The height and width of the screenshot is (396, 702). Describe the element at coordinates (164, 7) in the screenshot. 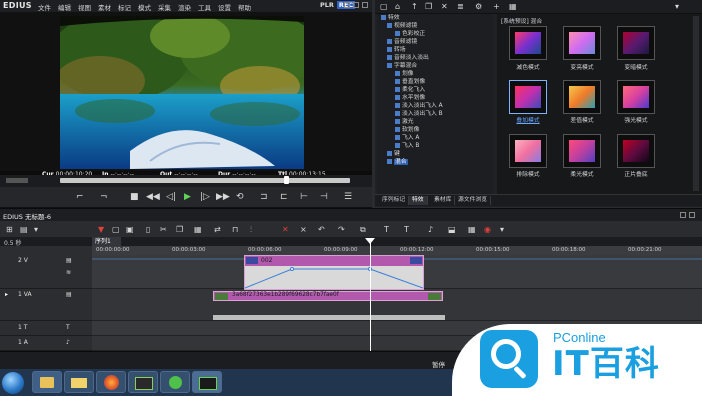

I see `menu-capture: 采集` at that location.